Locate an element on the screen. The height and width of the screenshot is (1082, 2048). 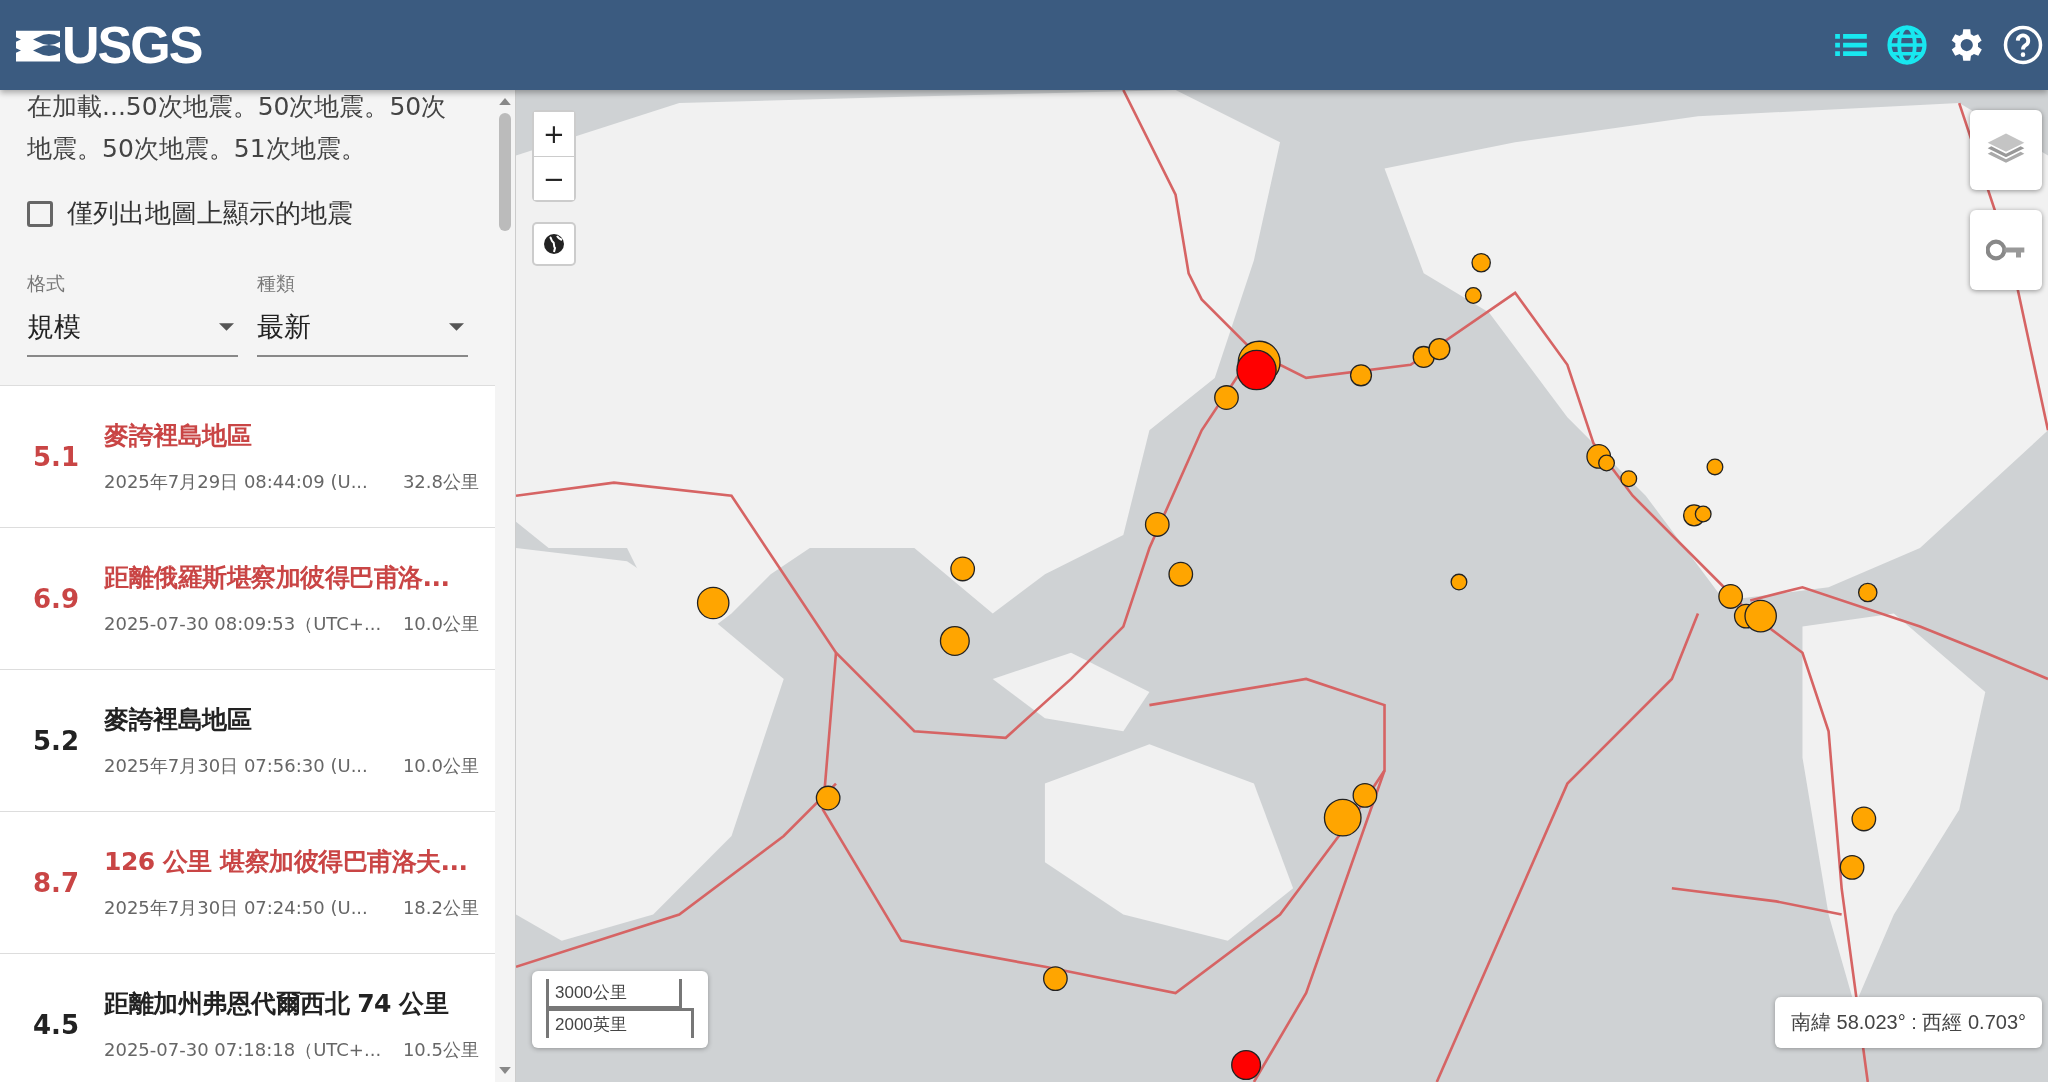
scroll-down-icon is located at coordinates (505, 1070).